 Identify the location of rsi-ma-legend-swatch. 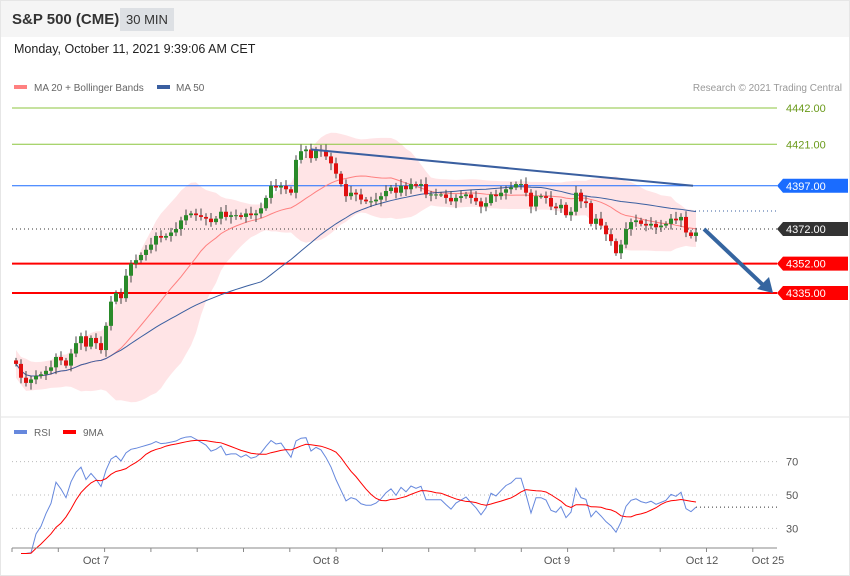
(69, 432).